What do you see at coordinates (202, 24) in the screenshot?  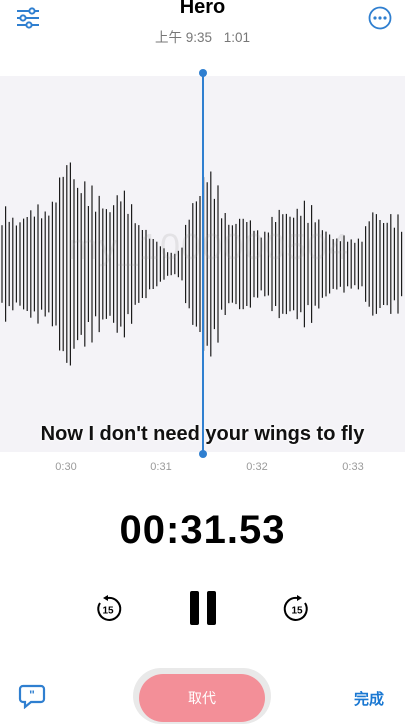 I see `header: Hero 上午 9:35 1:01` at bounding box center [202, 24].